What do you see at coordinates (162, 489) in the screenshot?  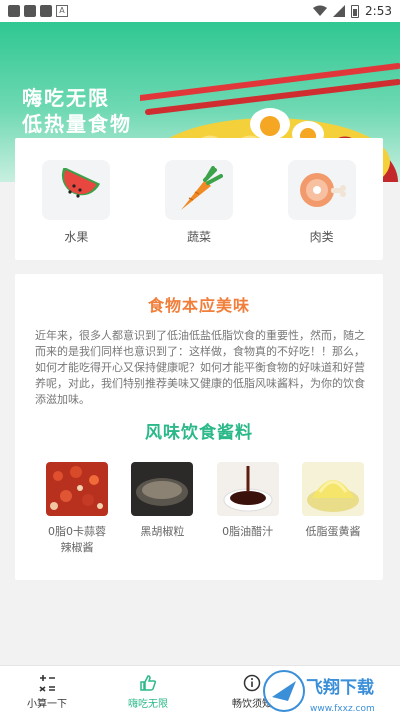 I see `black-pepper-image` at bounding box center [162, 489].